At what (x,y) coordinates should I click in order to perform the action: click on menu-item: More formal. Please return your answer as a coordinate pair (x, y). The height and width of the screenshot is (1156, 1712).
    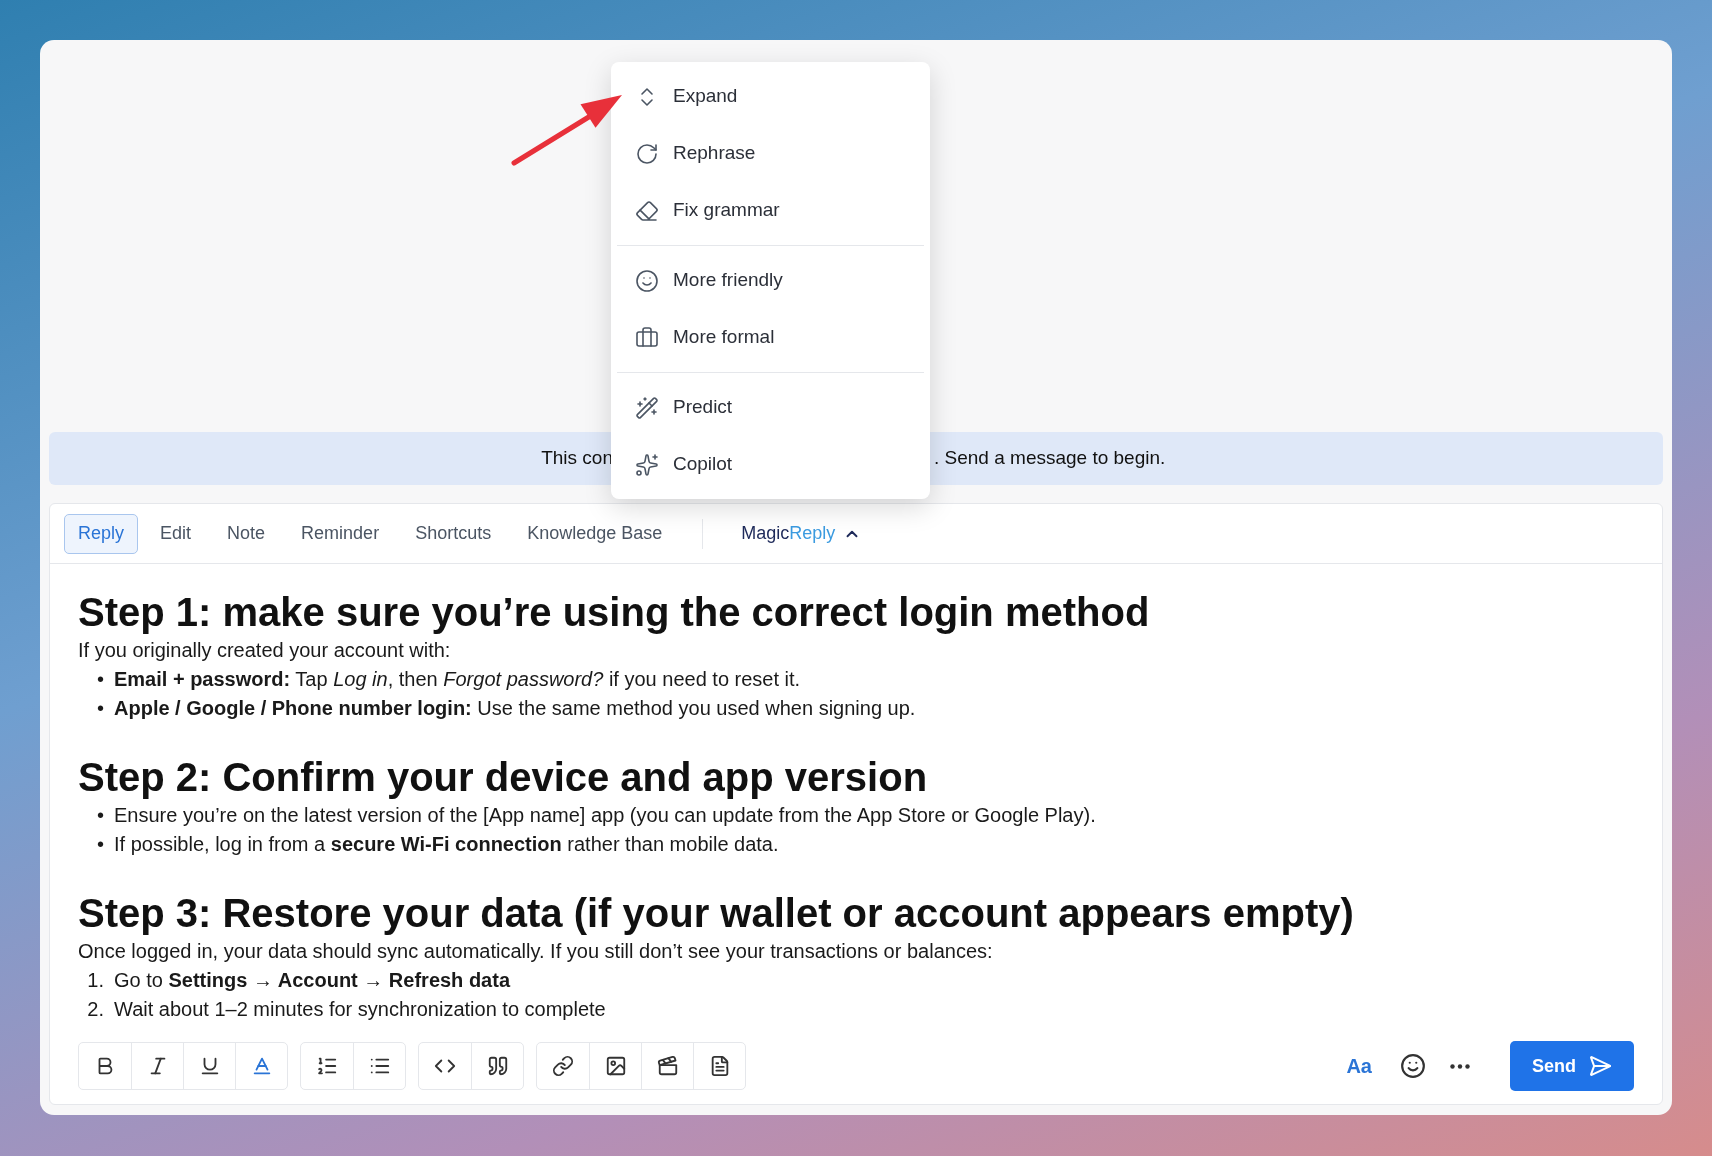
    Looking at the image, I should click on (770, 337).